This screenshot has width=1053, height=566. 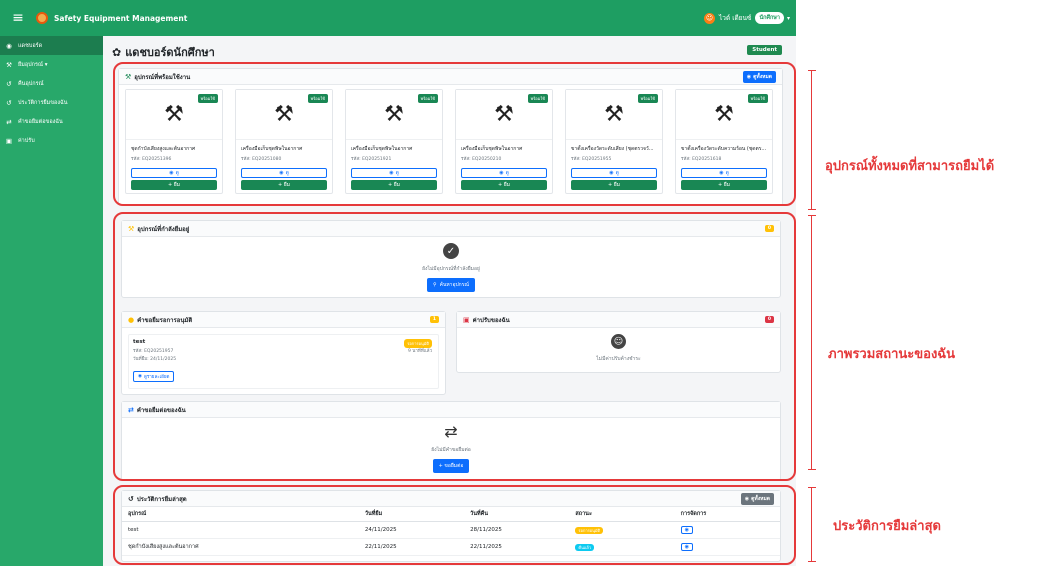 I want to click on palette-icon: ✿, so click(x=117, y=52).